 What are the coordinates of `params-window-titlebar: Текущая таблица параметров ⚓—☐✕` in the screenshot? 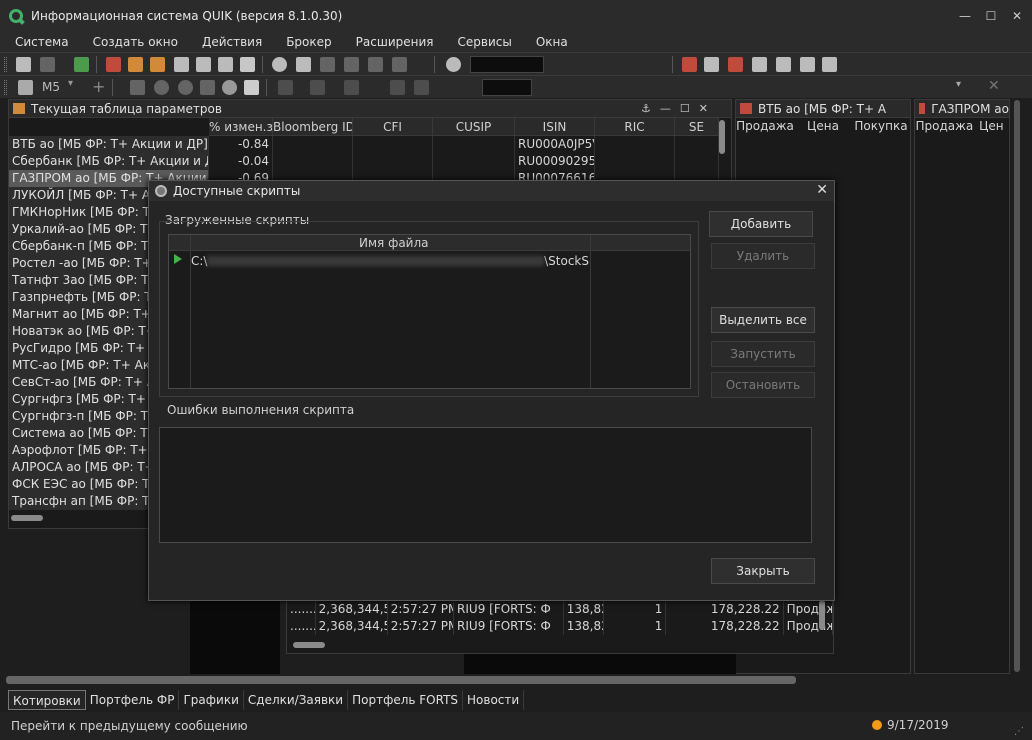 It's located at (370, 109).